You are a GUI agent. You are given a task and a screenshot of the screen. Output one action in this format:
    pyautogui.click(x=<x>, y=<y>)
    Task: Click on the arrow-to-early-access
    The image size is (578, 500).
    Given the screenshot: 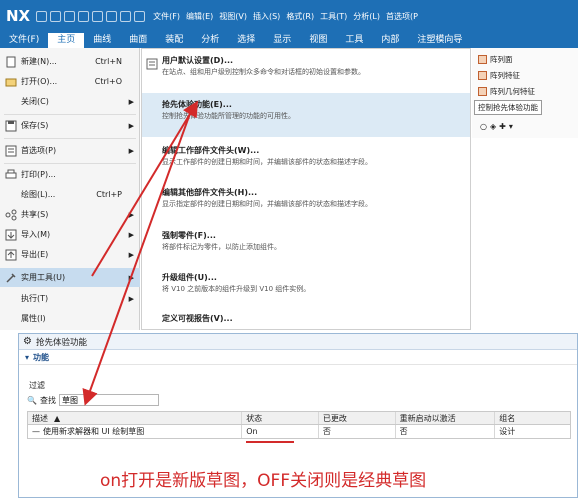 What is the action you would take?
    pyautogui.click(x=145, y=188)
    